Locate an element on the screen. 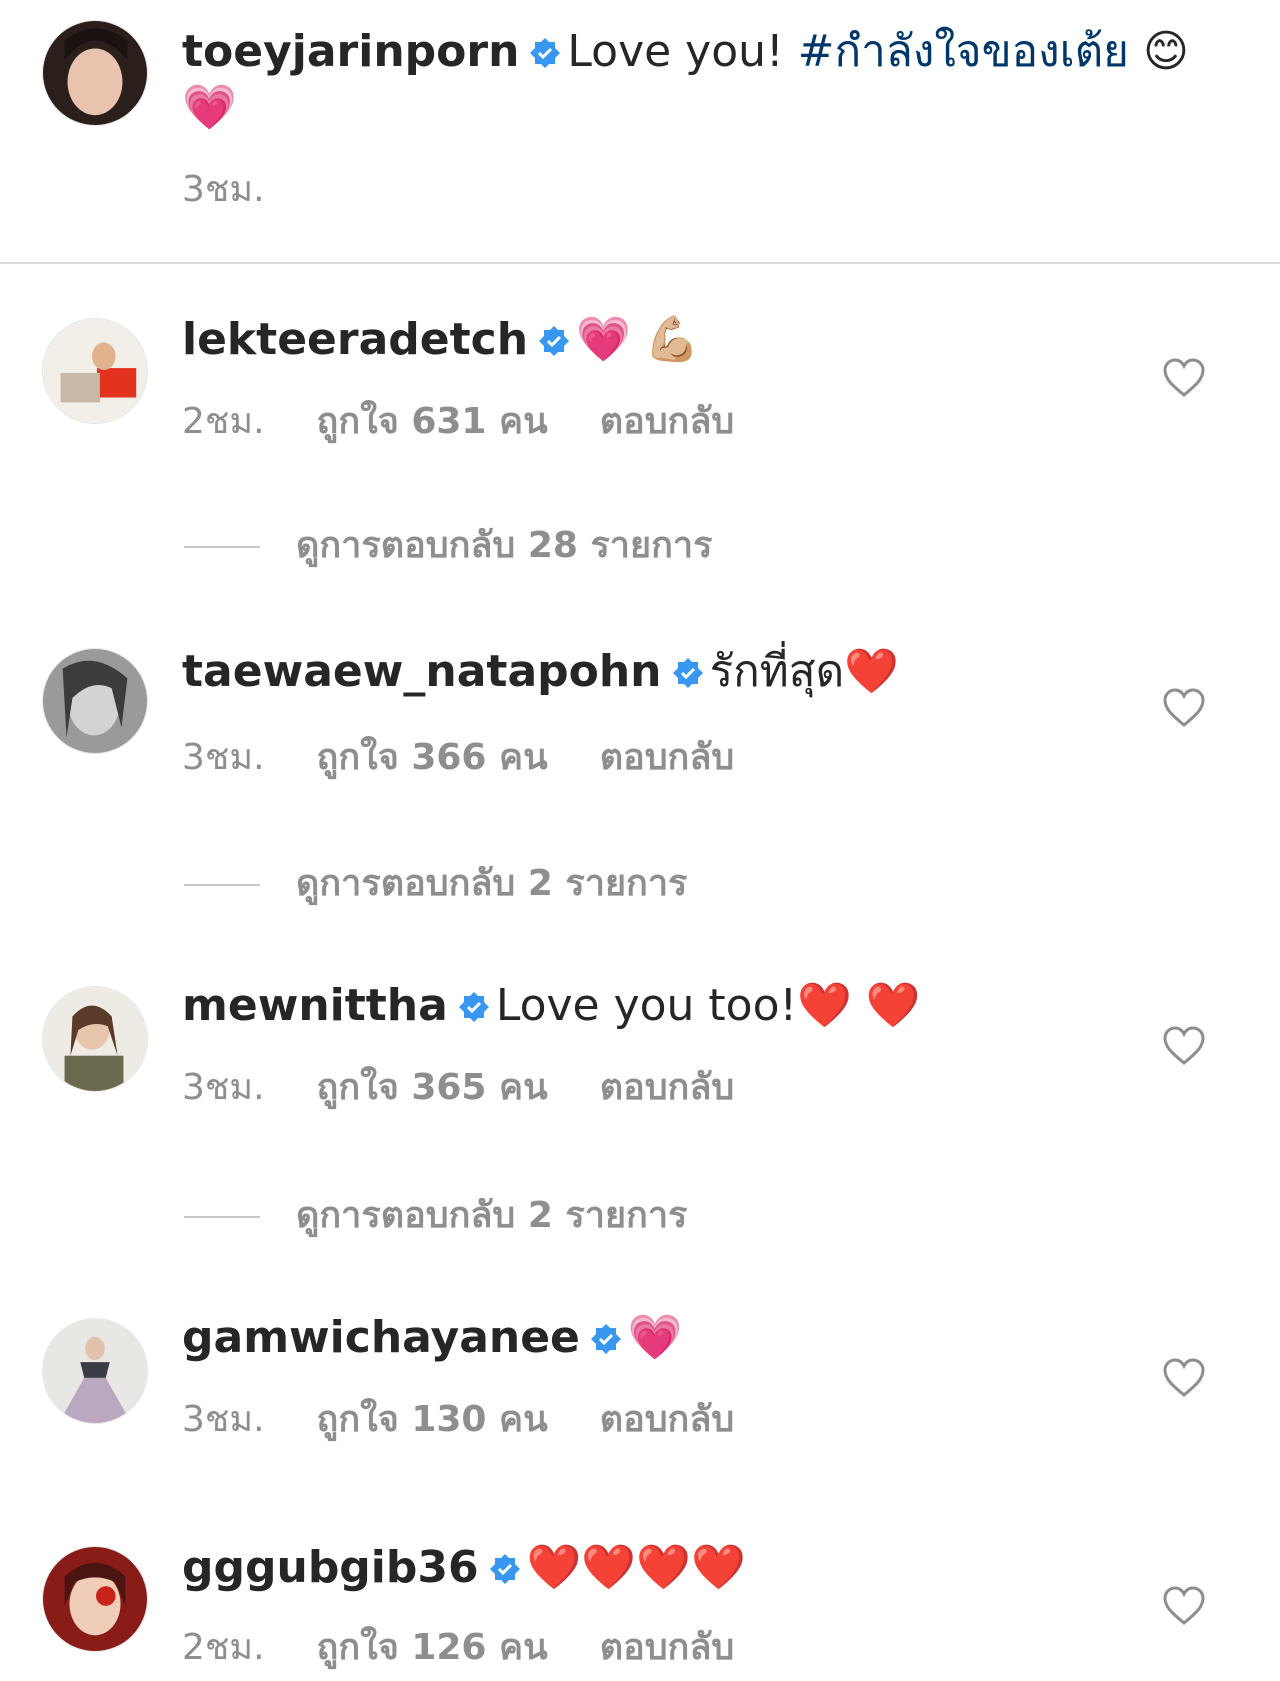 The width and height of the screenshot is (1280, 1681). username: mewnittha is located at coordinates (315, 1005).